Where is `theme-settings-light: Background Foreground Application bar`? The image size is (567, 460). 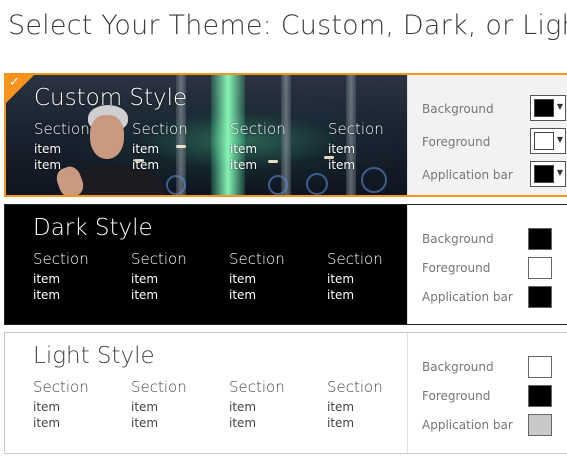
theme-settings-light: Background Foreground Application bar is located at coordinates (487, 393).